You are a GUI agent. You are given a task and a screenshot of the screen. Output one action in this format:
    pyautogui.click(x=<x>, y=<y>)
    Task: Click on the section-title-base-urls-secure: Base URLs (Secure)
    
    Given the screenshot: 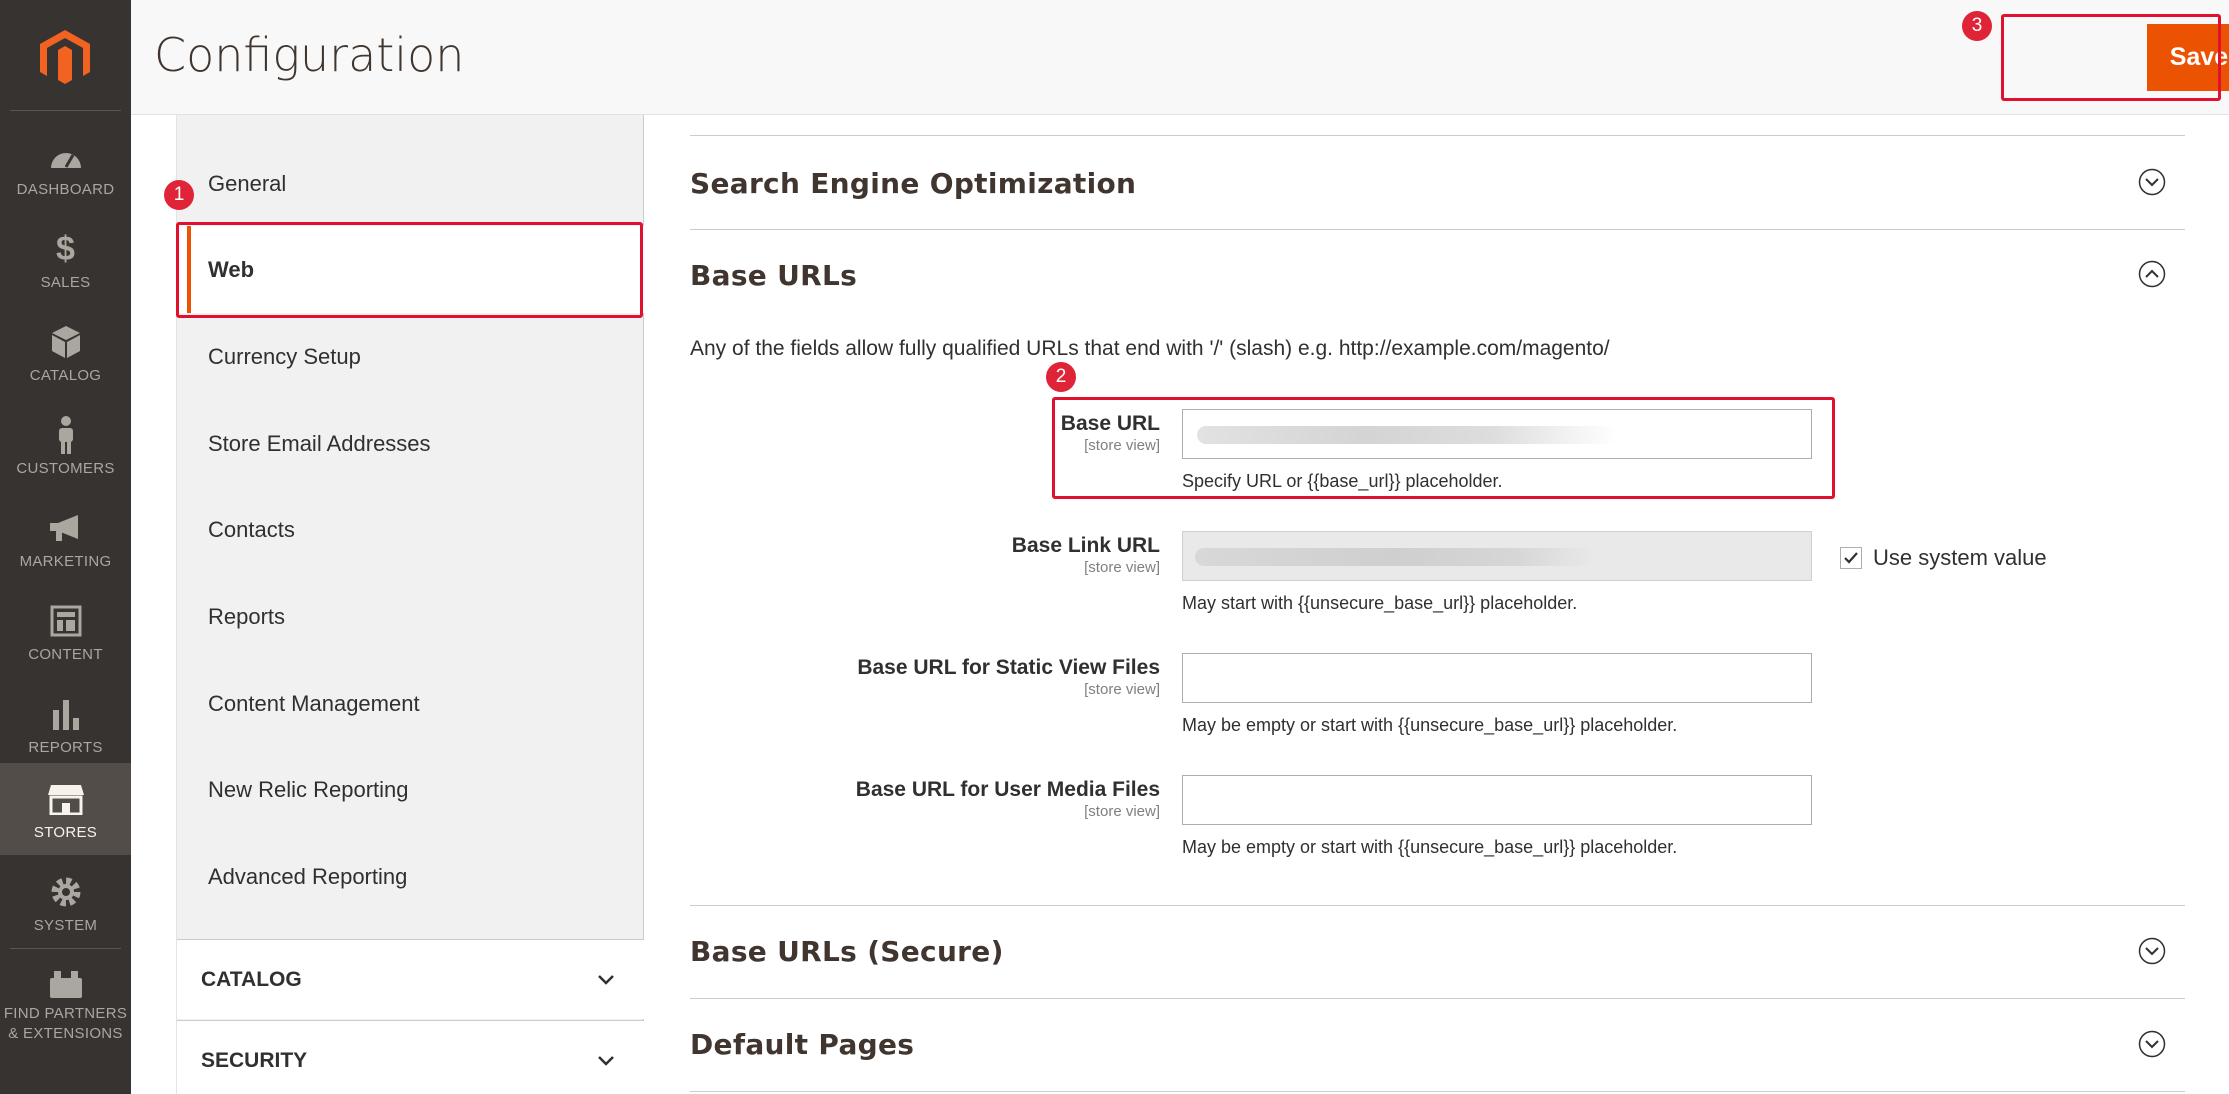 What is the action you would take?
    pyautogui.click(x=847, y=951)
    